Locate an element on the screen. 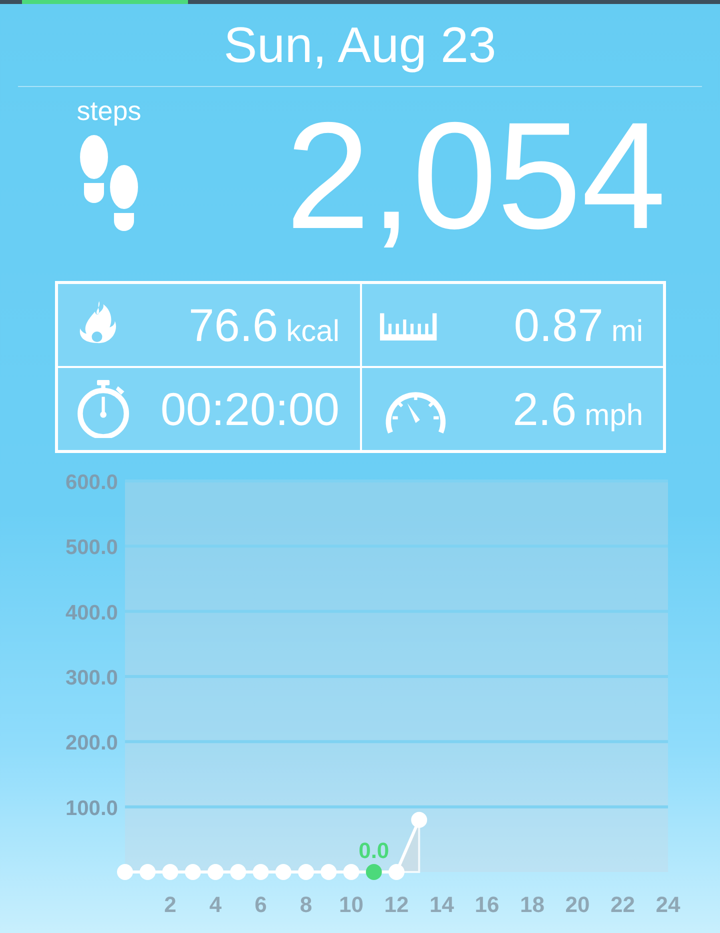 This screenshot has width=720, height=933. stopwatch-icon is located at coordinates (103, 409).